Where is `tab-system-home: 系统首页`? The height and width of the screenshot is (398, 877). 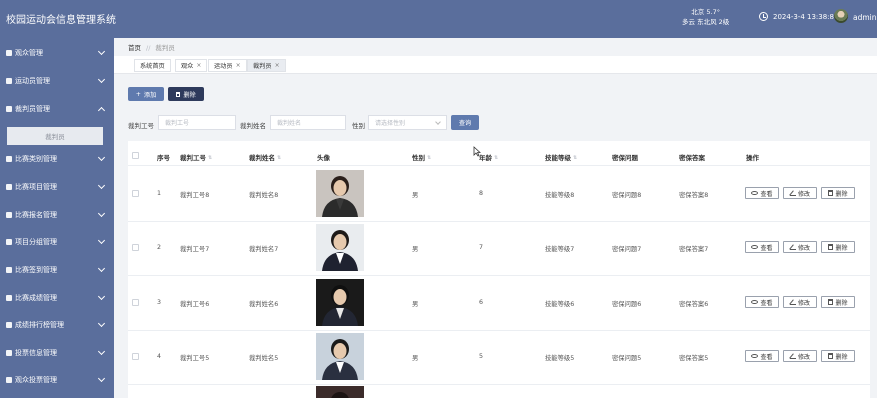
tab-system-home: 系统首页 is located at coordinates (152, 65).